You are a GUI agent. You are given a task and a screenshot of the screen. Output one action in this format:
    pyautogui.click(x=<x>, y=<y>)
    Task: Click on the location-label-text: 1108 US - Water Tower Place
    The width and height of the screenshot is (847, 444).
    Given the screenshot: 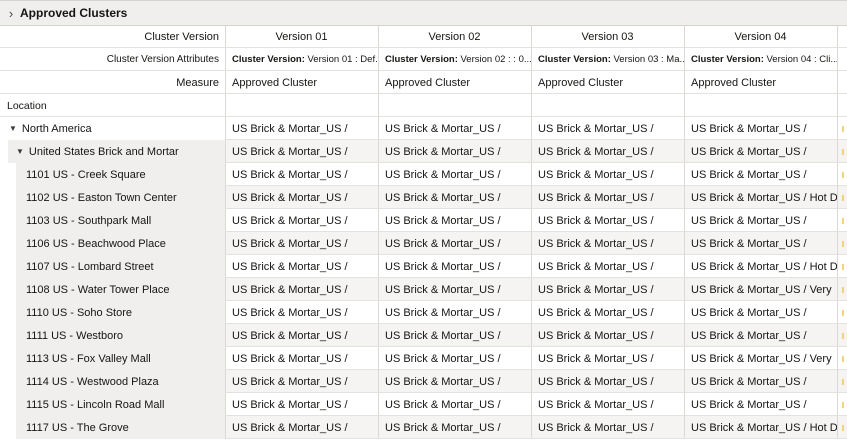 What is the action you would take?
    pyautogui.click(x=98, y=289)
    